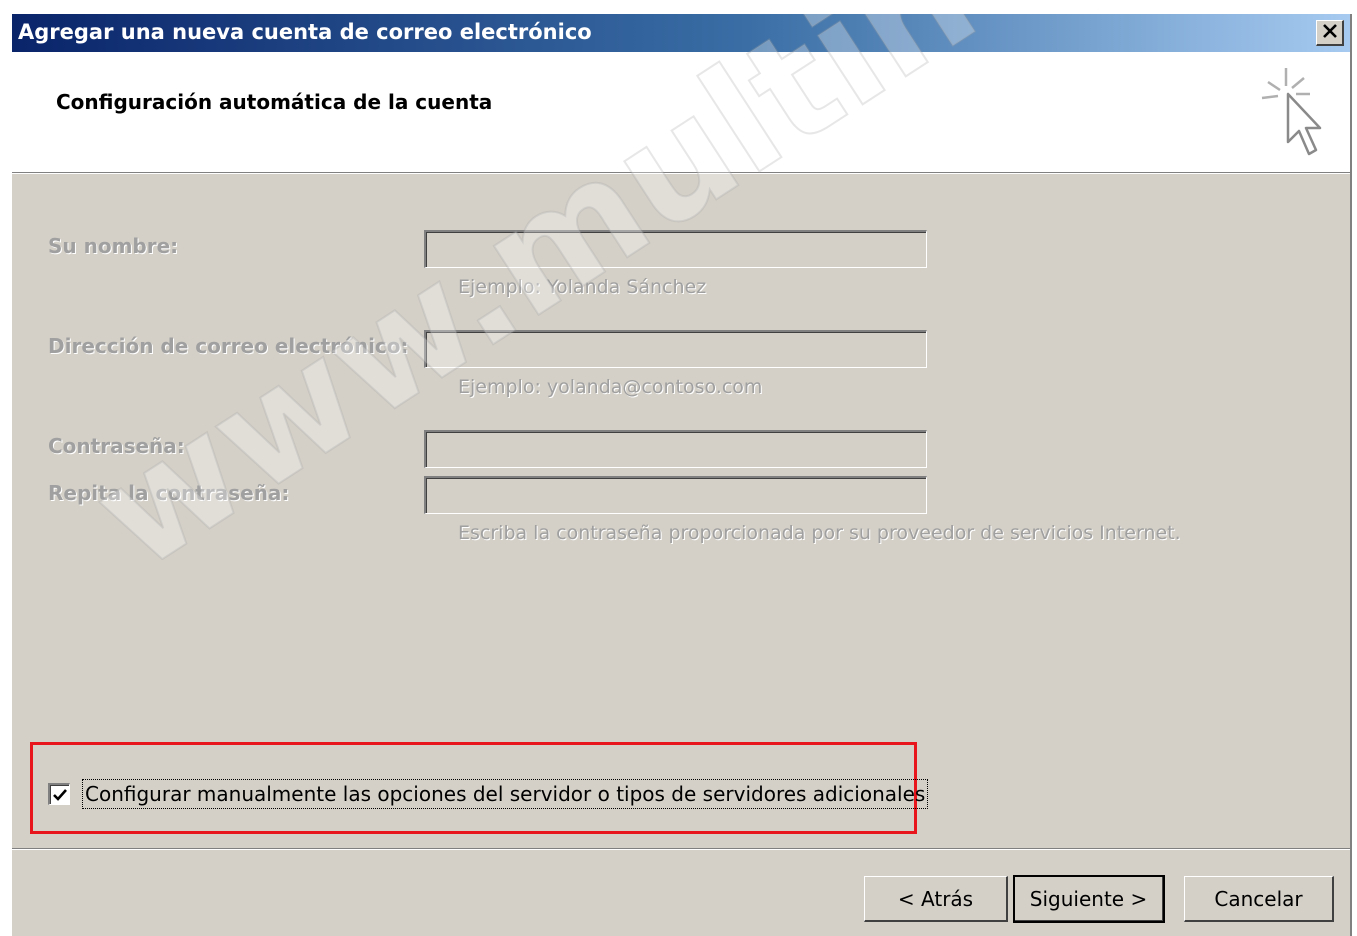  Describe the element at coordinates (675, 249) in the screenshot. I see `name-input` at that location.